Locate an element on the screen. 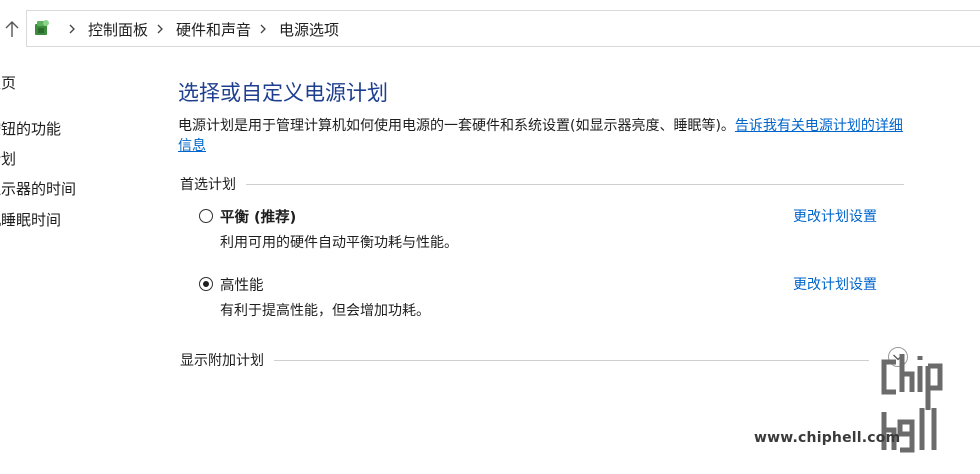  address-bar: 控制面板 硬件和声音 电源选项 is located at coordinates (490, 29).